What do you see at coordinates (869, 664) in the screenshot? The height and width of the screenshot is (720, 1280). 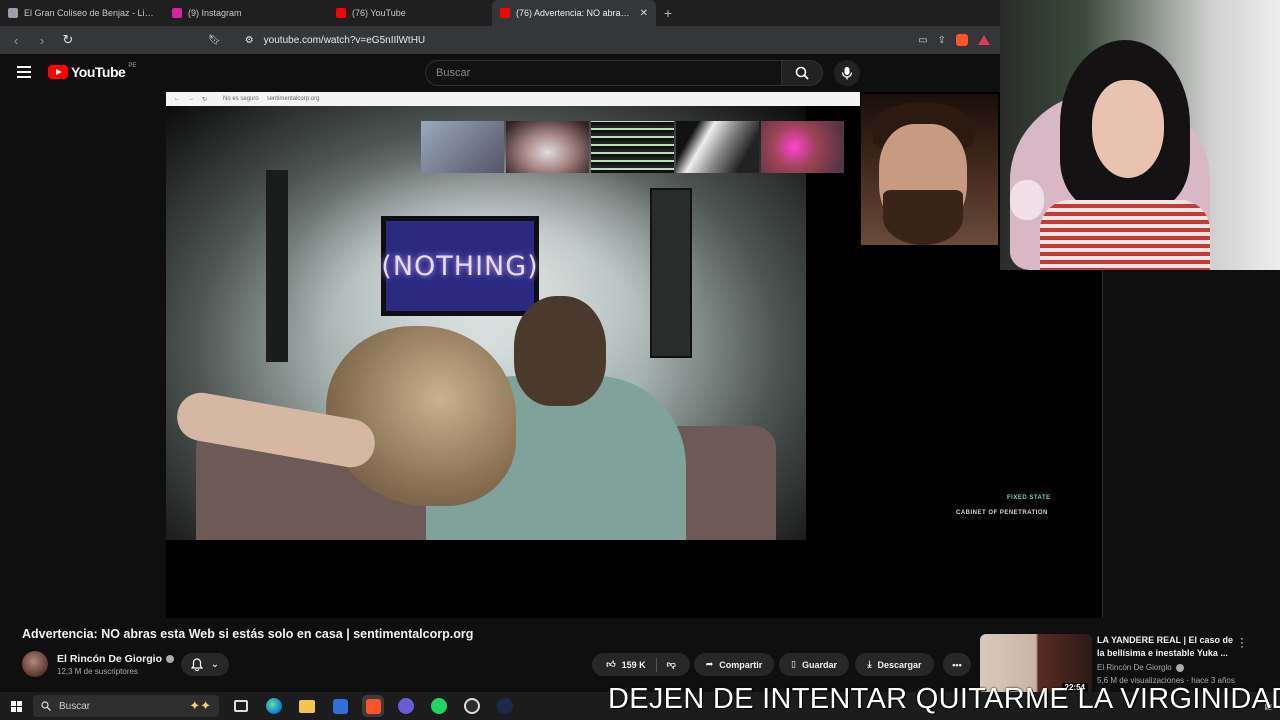 I see `download-icon: ⤓` at bounding box center [869, 664].